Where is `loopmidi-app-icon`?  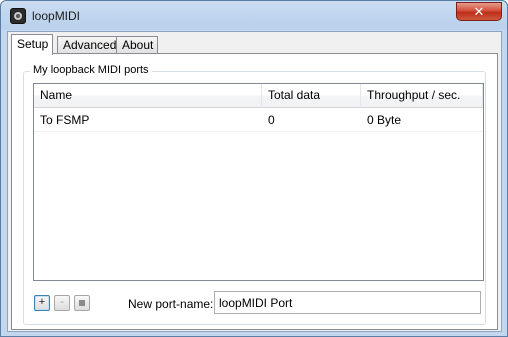 loopmidi-app-icon is located at coordinates (18, 16).